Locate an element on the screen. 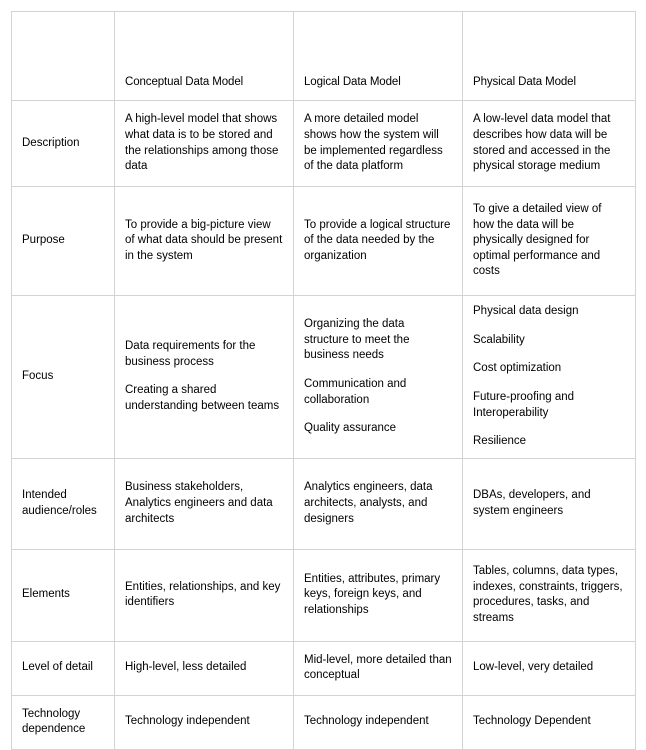 The width and height of the screenshot is (646, 750). cell-paragraph: Cost optimization is located at coordinates (517, 368).